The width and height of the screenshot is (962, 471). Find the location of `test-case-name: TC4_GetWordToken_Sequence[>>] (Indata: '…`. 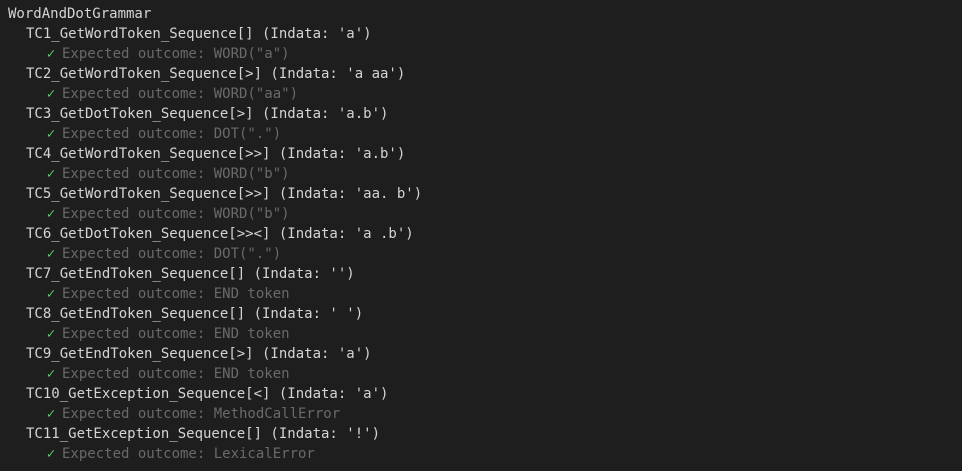

test-case-name: TC4_GetWordToken_Sequence[>>] (Indata: '… is located at coordinates (216, 154).